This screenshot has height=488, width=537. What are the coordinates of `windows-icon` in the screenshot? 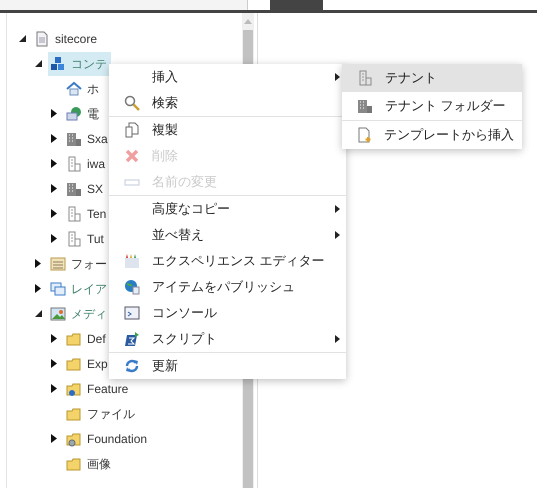 It's located at (58, 288).